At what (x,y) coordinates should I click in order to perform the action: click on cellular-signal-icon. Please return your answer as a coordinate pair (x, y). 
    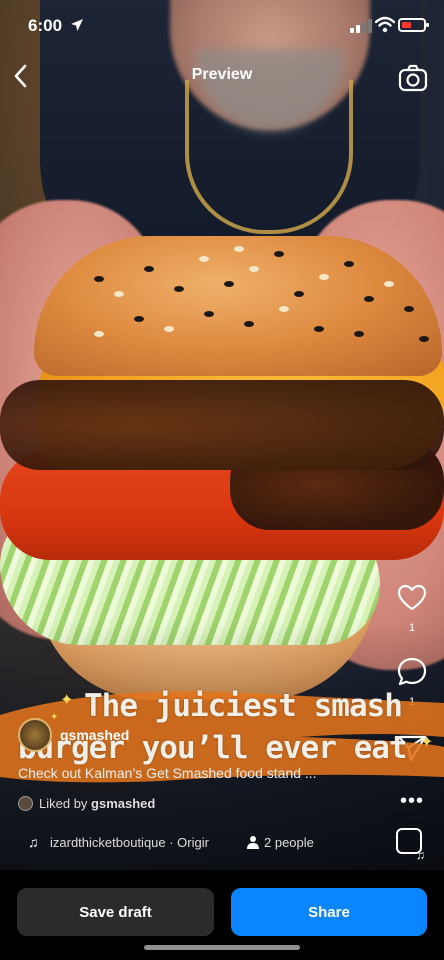
    Looking at the image, I should click on (361, 26).